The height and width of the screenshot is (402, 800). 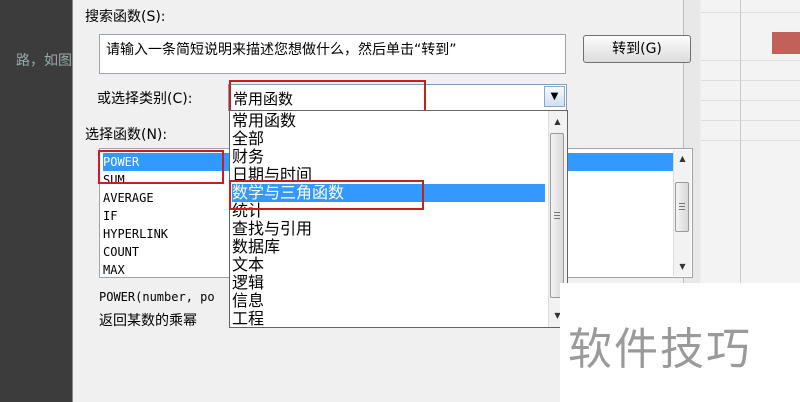 I want to click on watermark: 软件技巧, so click(x=680, y=342).